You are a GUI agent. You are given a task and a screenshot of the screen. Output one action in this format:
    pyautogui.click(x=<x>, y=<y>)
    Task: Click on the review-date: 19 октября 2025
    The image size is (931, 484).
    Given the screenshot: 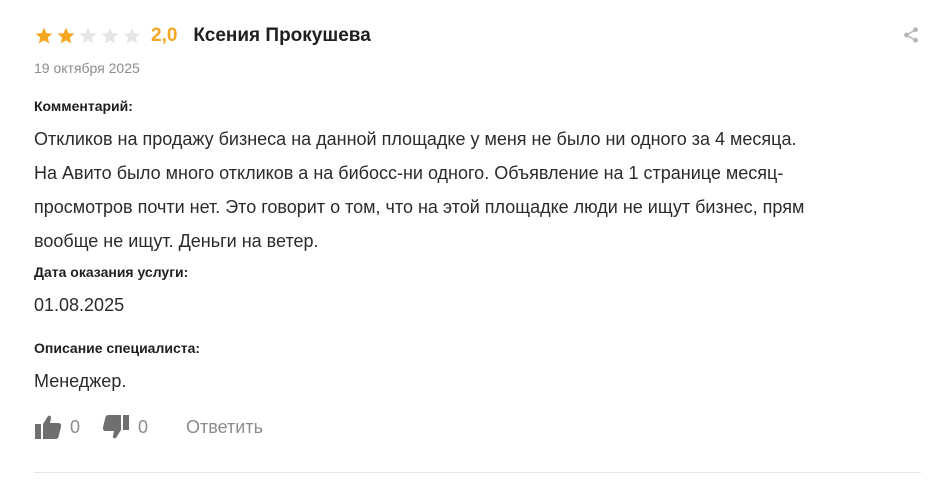 What is the action you would take?
    pyautogui.click(x=87, y=68)
    